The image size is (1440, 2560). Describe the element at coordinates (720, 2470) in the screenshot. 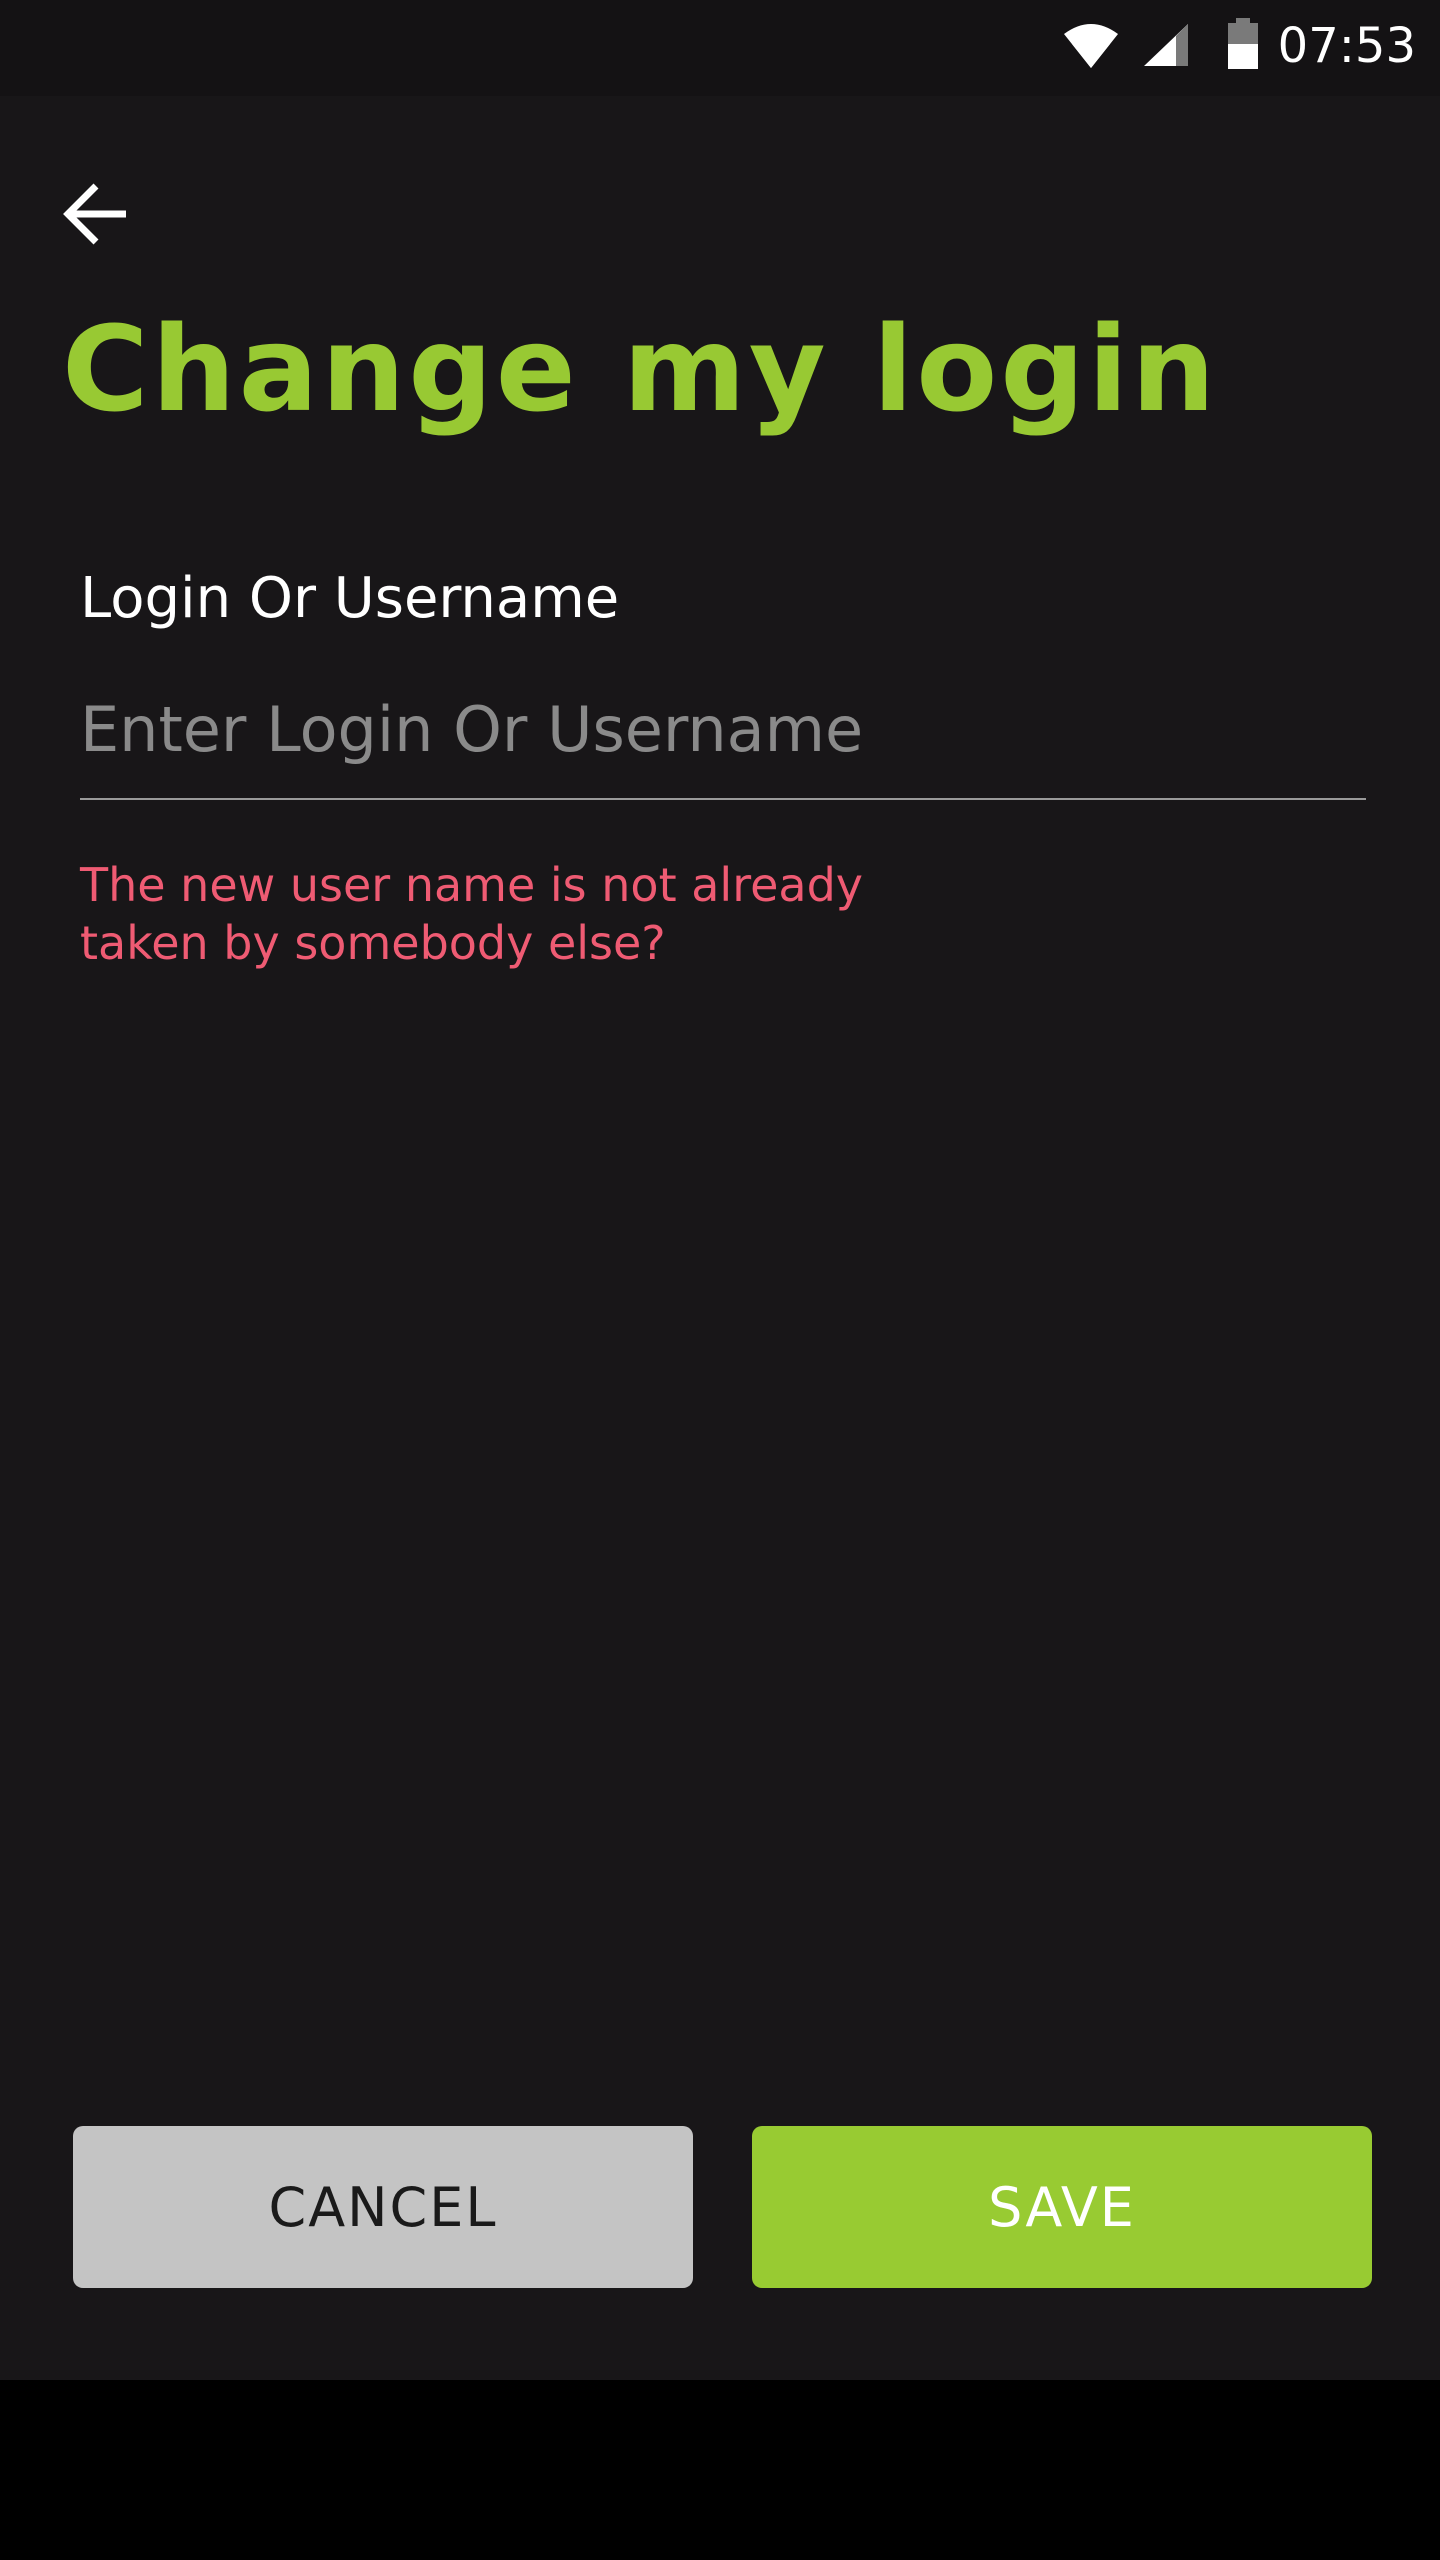

I see `navigation-bar` at that location.